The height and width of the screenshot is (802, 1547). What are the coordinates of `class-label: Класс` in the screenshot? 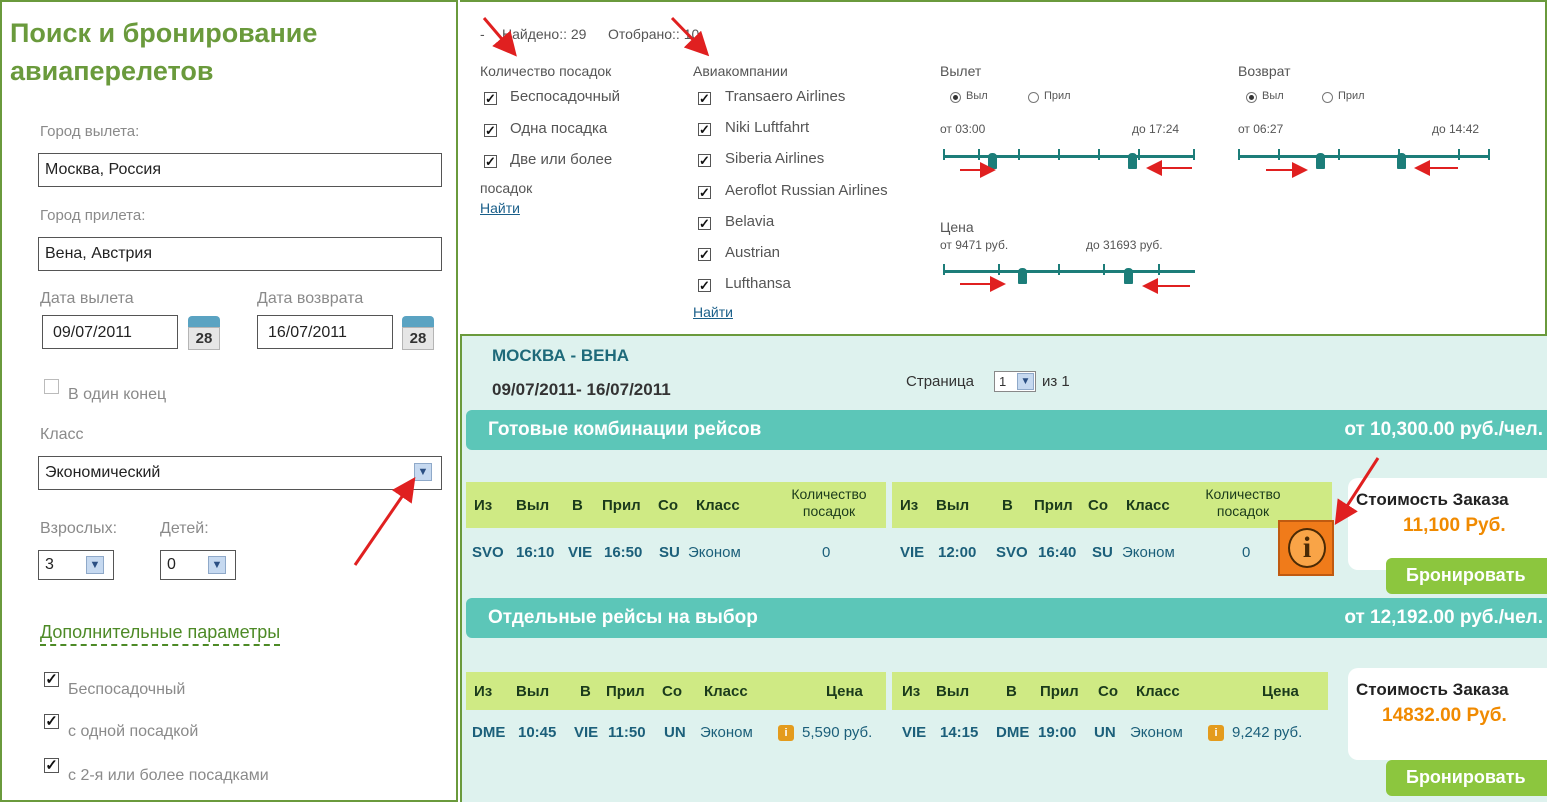 It's located at (62, 434).